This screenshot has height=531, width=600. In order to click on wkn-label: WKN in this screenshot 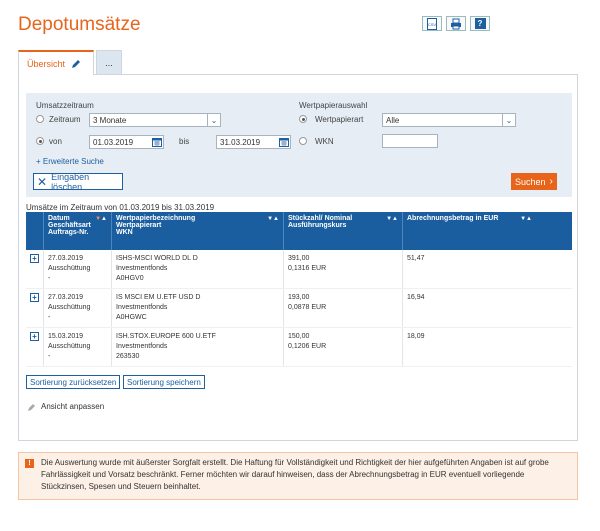, I will do `click(324, 141)`.